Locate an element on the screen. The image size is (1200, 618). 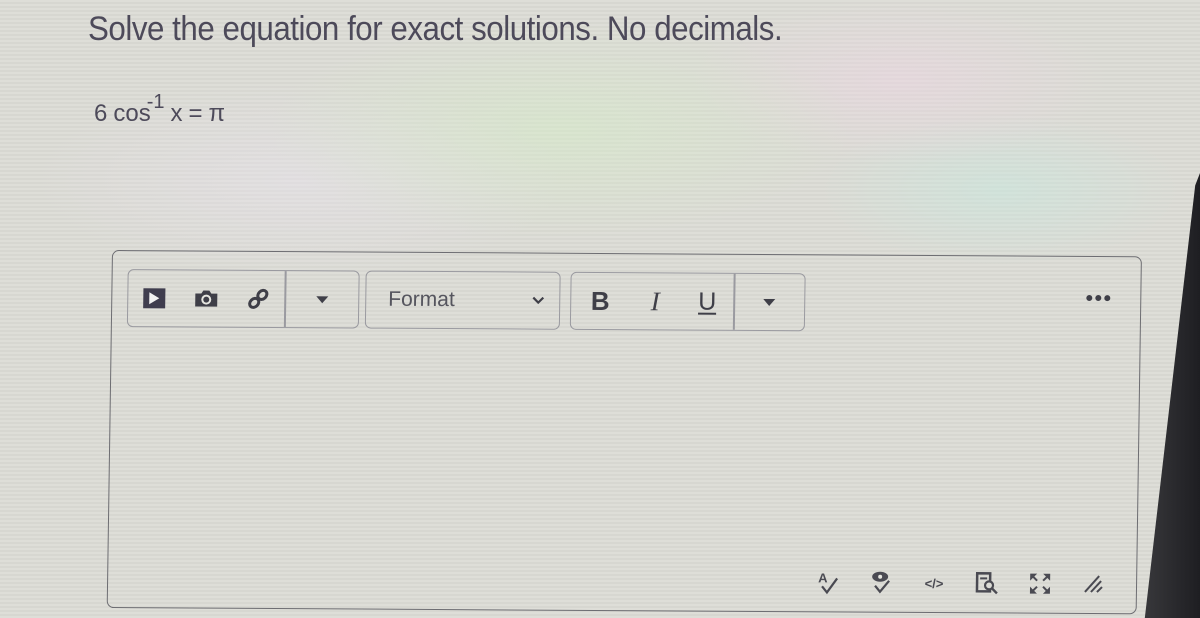
bold-button: B is located at coordinates (600, 301).